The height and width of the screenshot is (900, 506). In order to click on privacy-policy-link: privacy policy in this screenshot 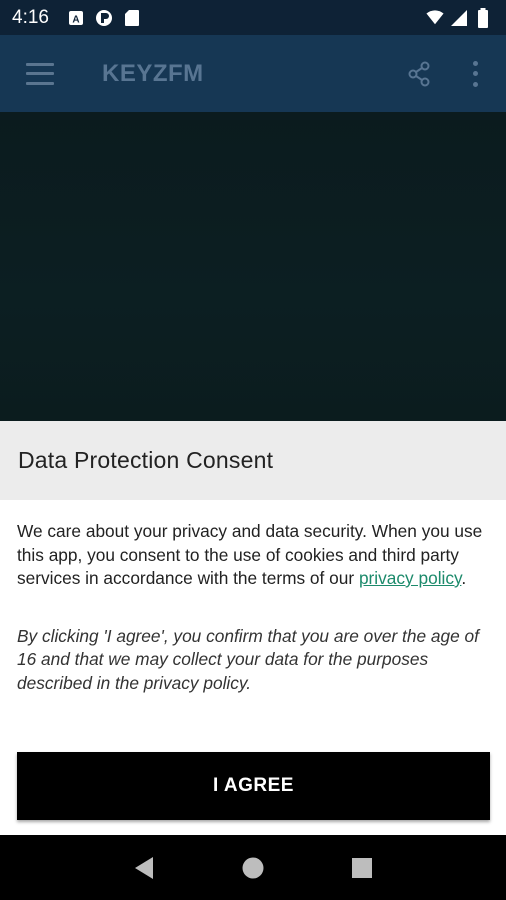, I will do `click(410, 578)`.